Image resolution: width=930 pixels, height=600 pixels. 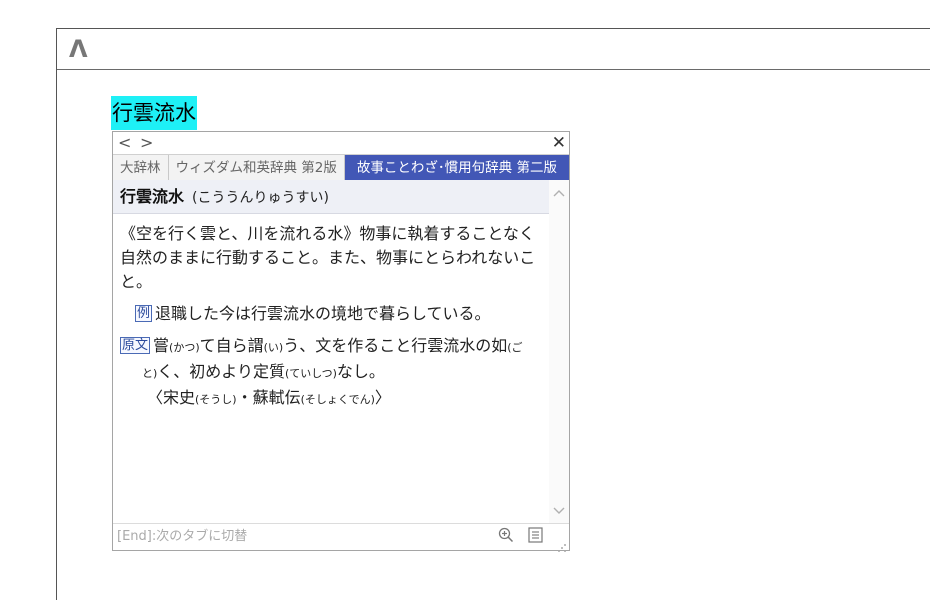 What do you see at coordinates (323, 313) in the screenshot?
I see `example-text: 退職した今は行雲流水の境地で暮らしている。` at bounding box center [323, 313].